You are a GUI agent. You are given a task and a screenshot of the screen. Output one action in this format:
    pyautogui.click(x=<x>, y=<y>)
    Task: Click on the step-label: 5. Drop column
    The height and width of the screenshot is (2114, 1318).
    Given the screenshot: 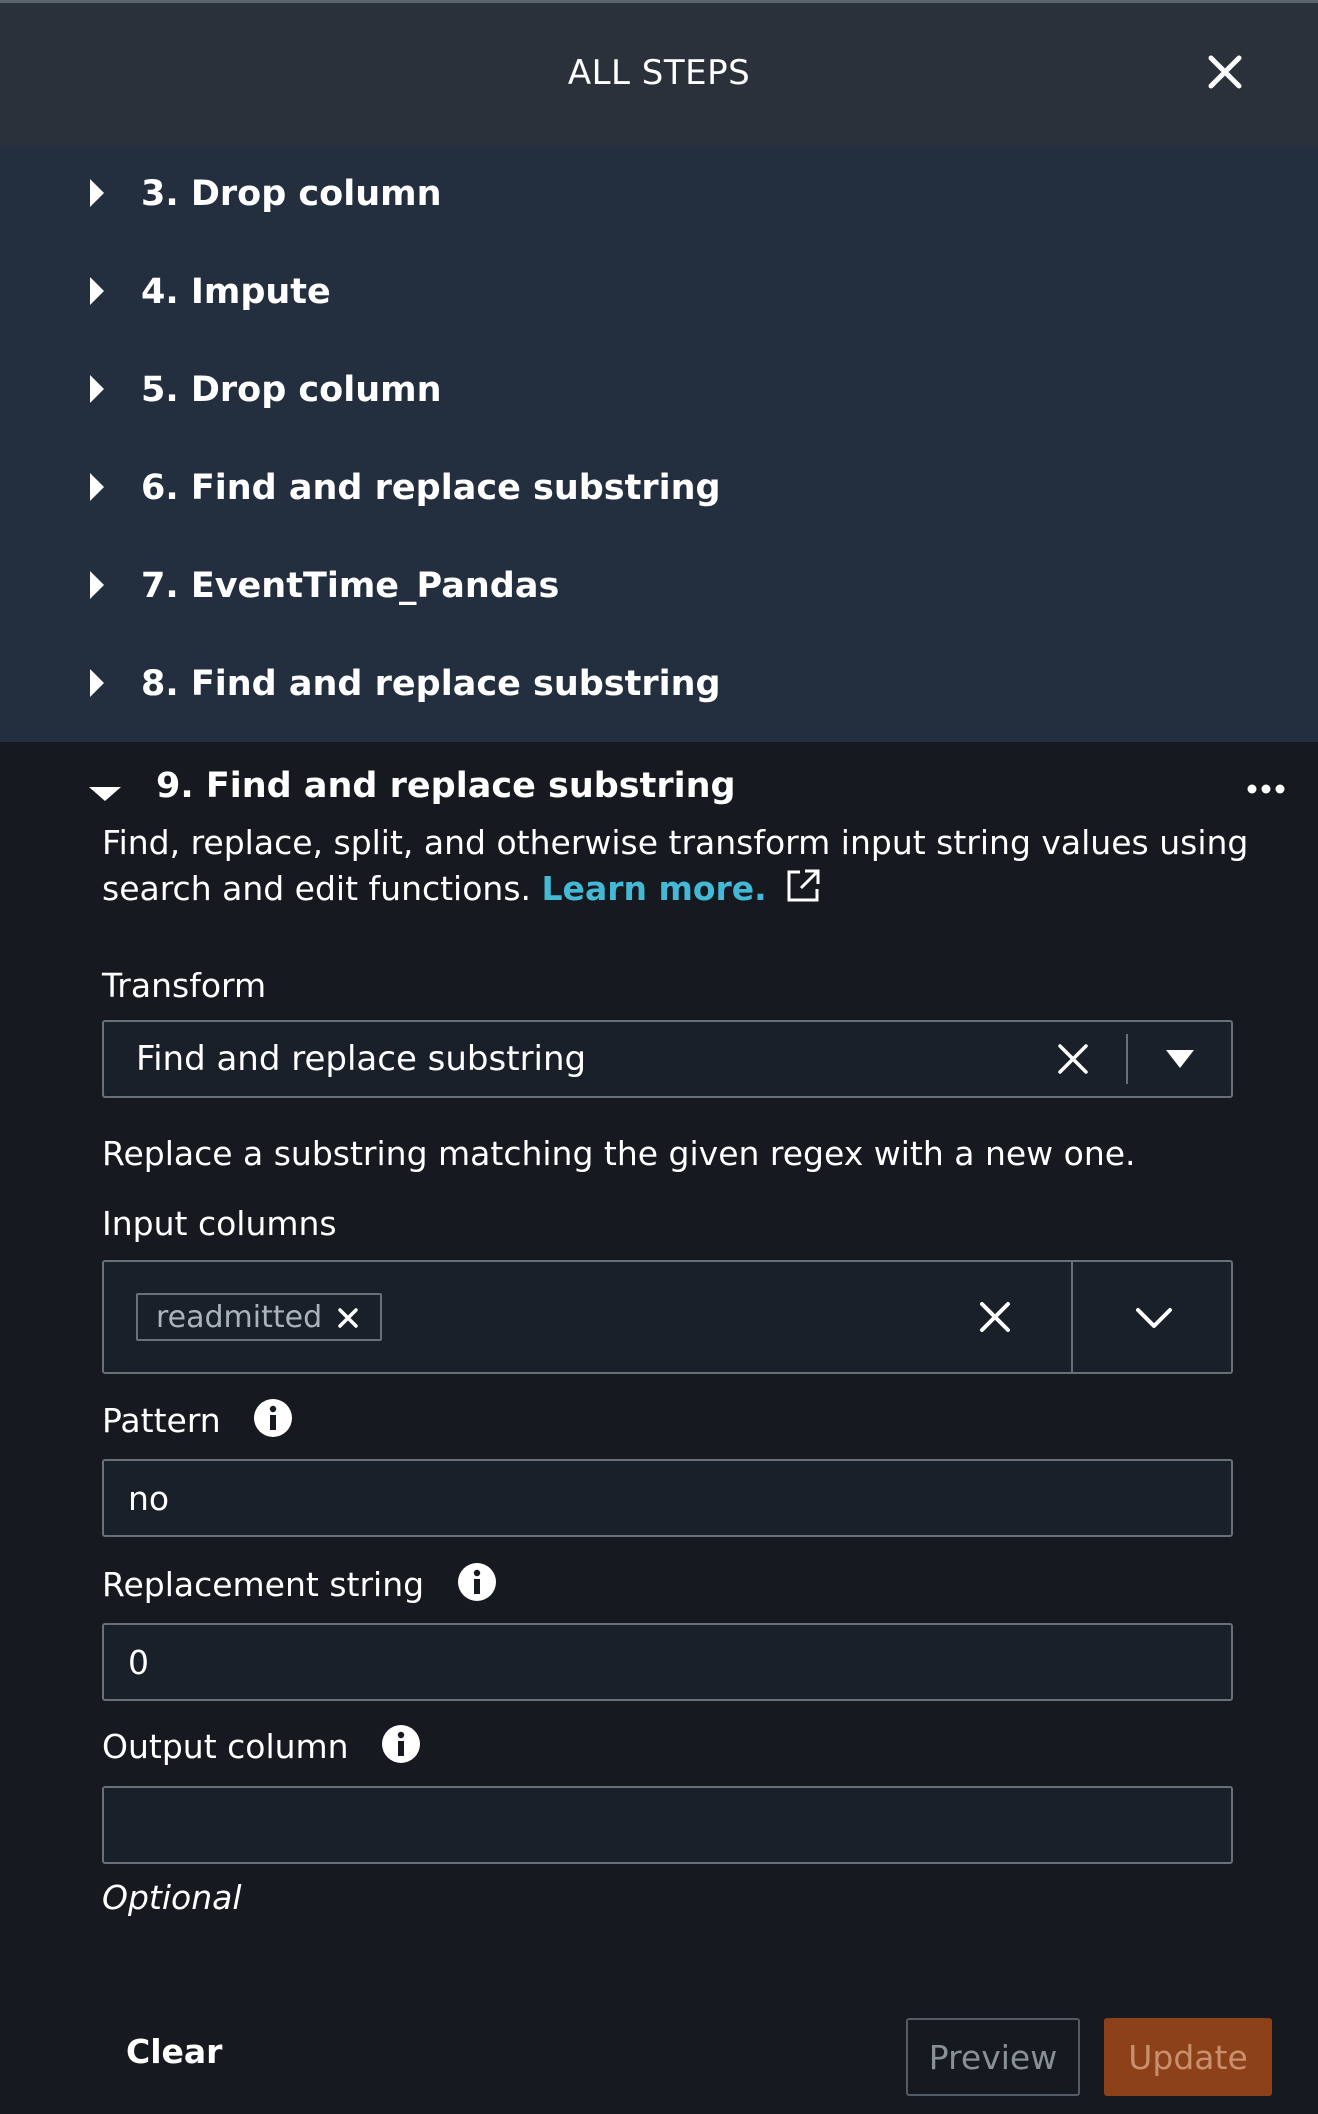 What is the action you would take?
    pyautogui.click(x=291, y=390)
    